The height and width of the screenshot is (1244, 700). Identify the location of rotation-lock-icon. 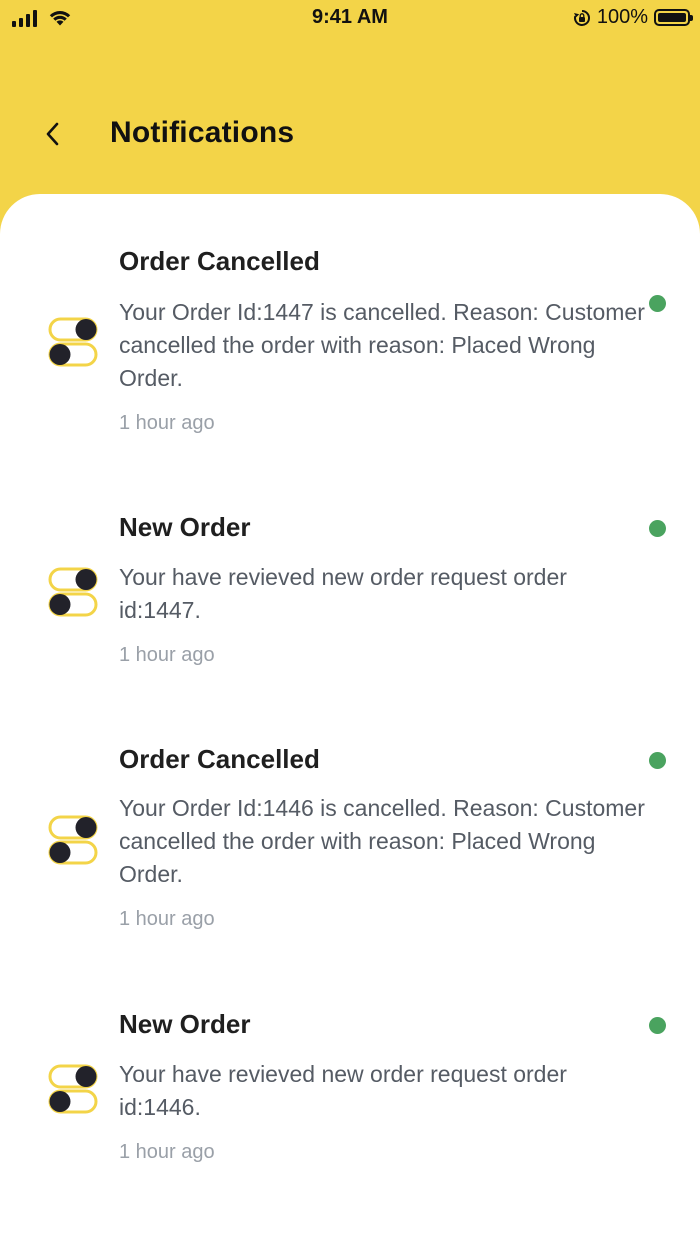
(581, 17).